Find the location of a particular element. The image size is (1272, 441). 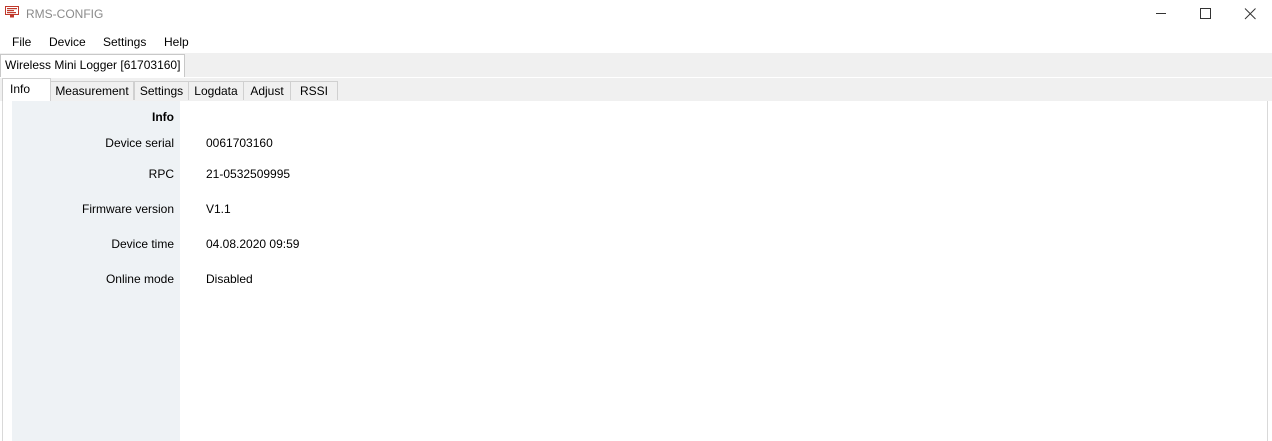

tab-logdata: Logdata is located at coordinates (216, 90).